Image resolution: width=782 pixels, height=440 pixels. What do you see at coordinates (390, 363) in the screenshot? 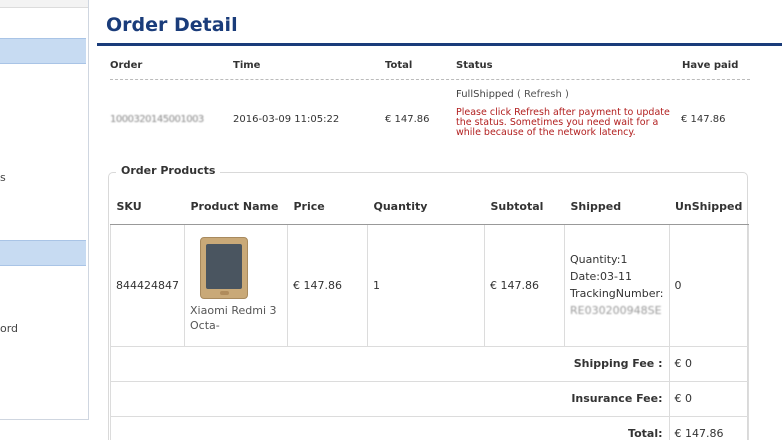
I see `shipping-fee-label: Shipping Fee :` at bounding box center [390, 363].